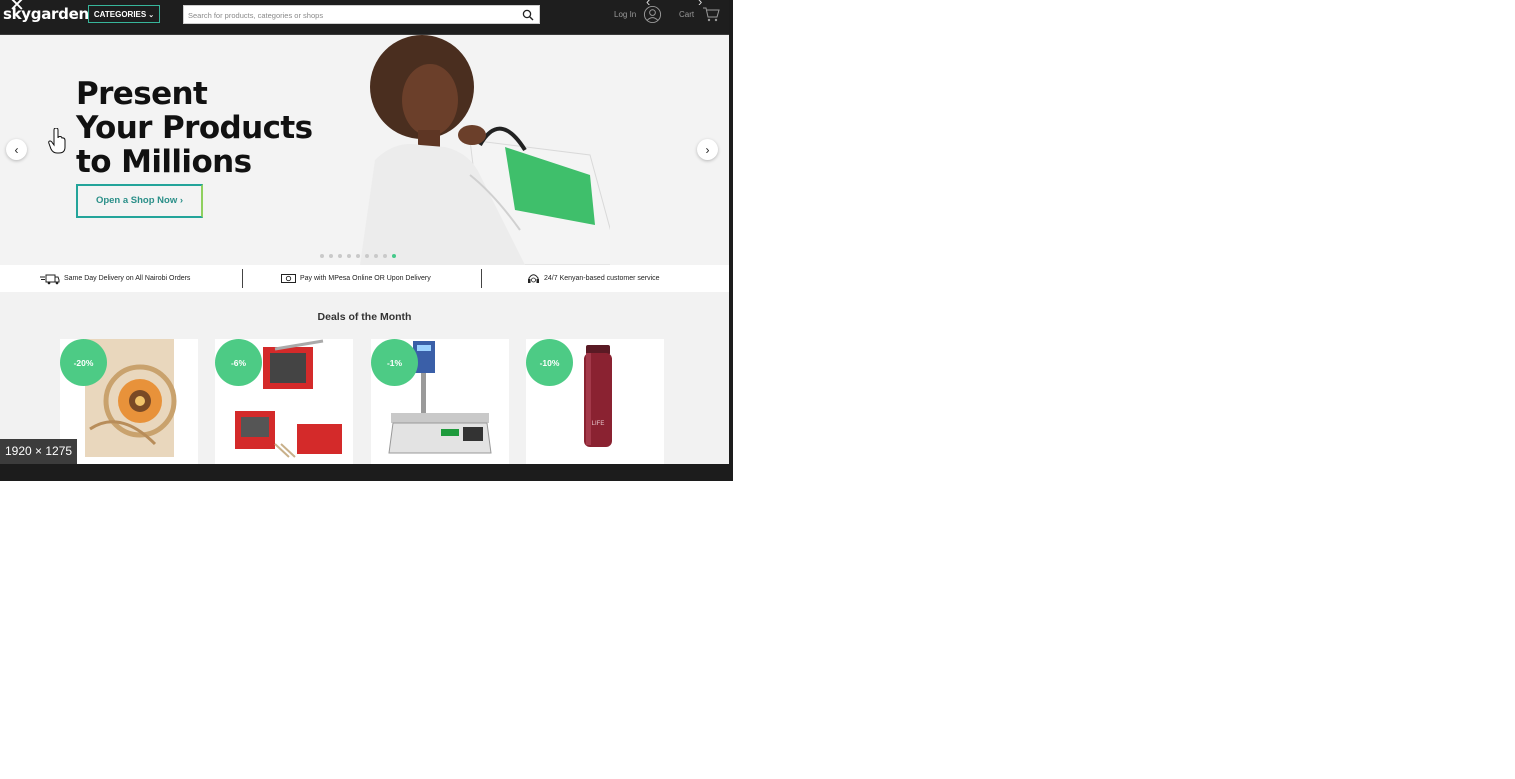 Image resolution: width=1515 pixels, height=779 pixels. What do you see at coordinates (364, 317) in the screenshot?
I see `deals-section-title: Deals of the Month` at bounding box center [364, 317].